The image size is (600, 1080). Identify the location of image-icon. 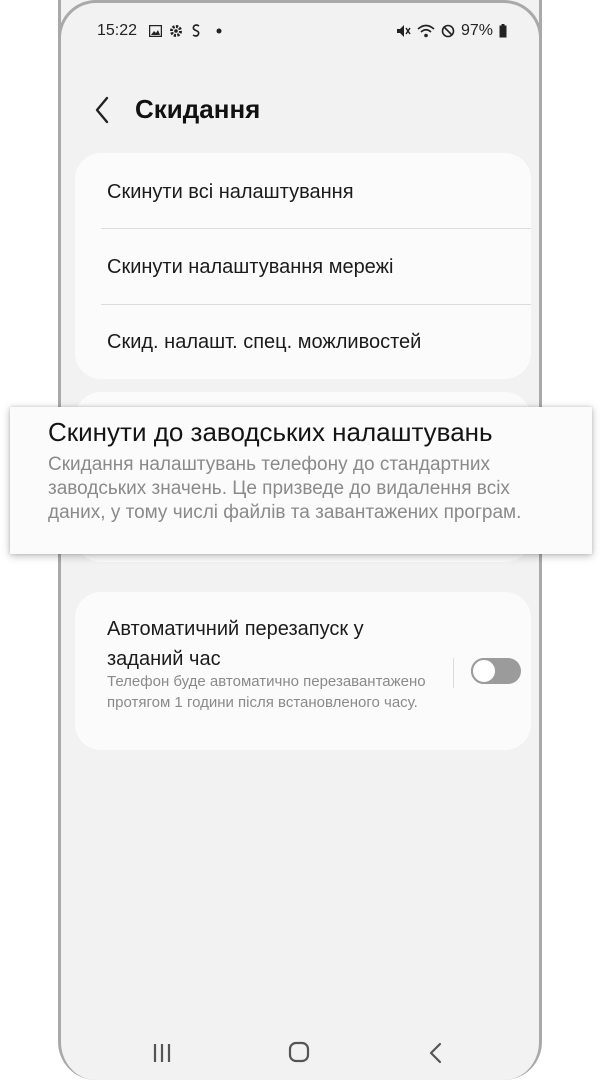
(155, 31).